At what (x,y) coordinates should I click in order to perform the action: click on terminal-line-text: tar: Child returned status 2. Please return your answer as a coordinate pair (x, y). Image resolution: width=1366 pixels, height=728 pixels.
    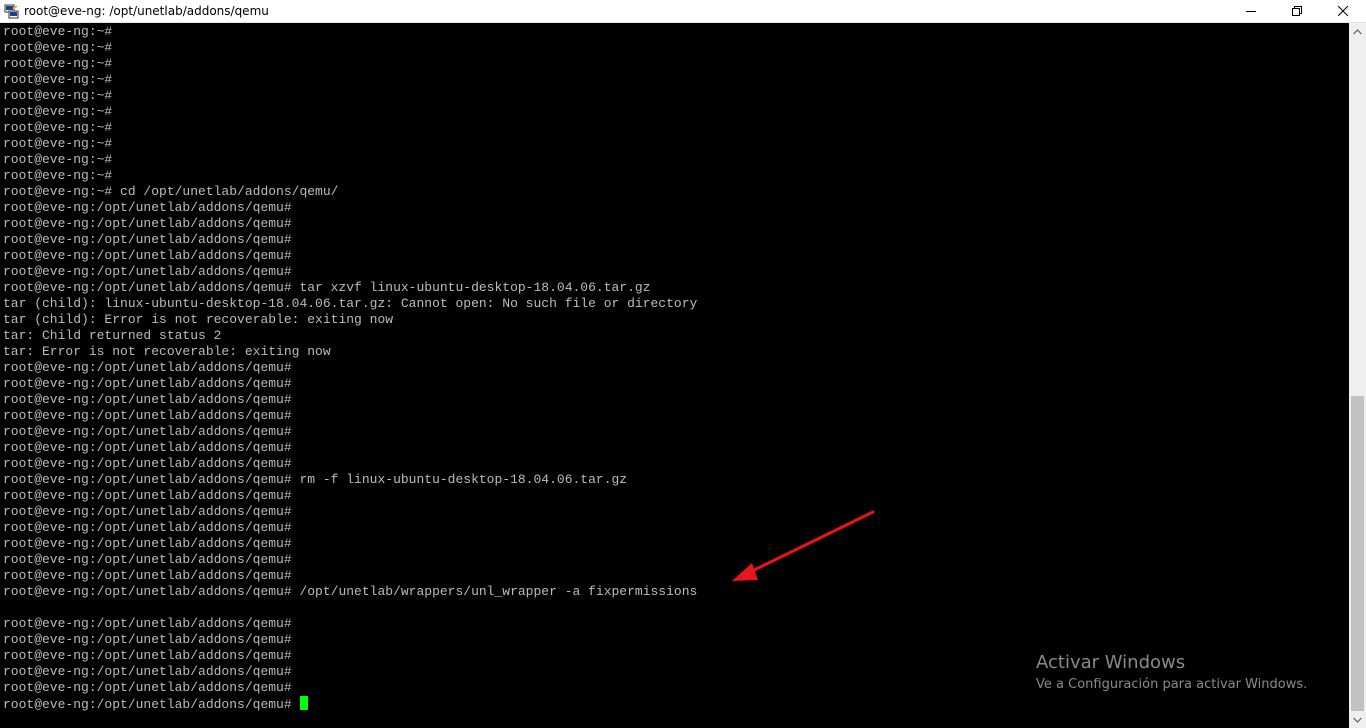
    Looking at the image, I should click on (112, 335).